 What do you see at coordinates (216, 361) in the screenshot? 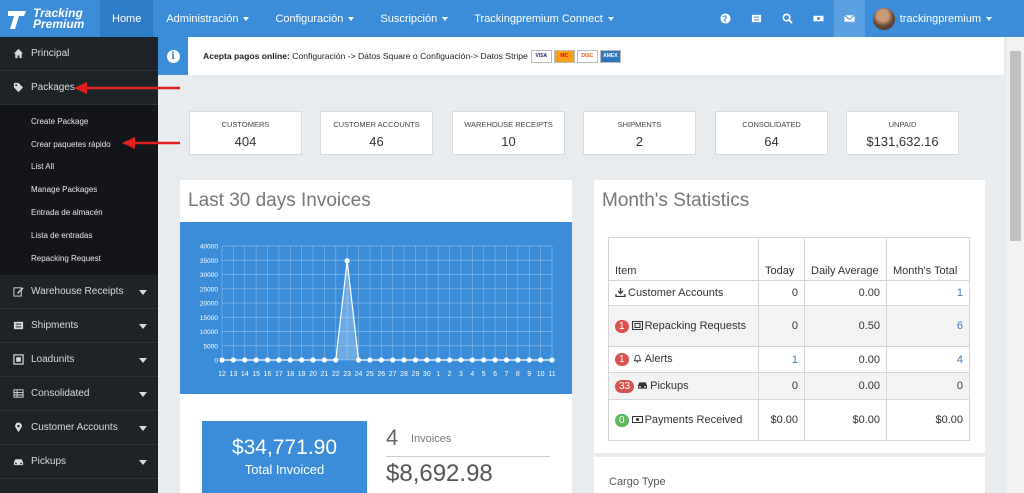
I see `y-tick-label: 0` at bounding box center [216, 361].